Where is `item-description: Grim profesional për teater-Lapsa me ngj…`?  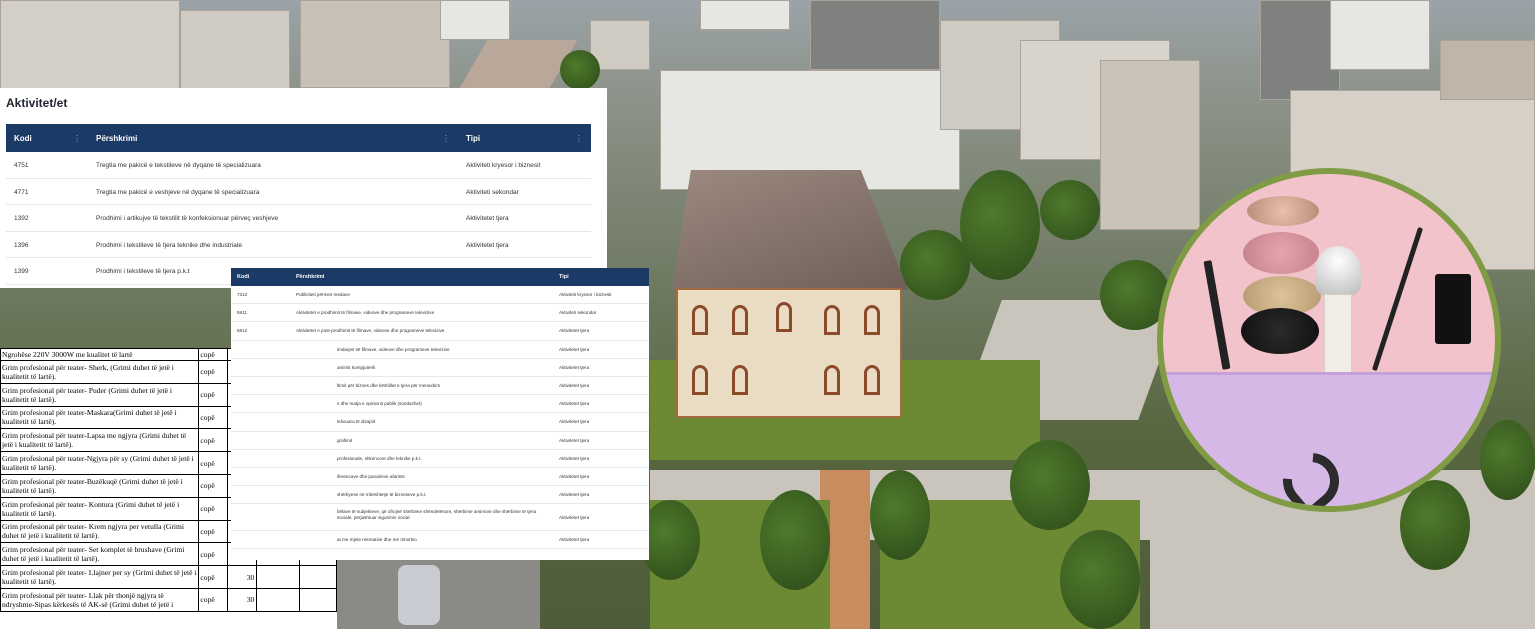 item-description: Grim profesional për teater-Lapsa me ngj… is located at coordinates (100, 440).